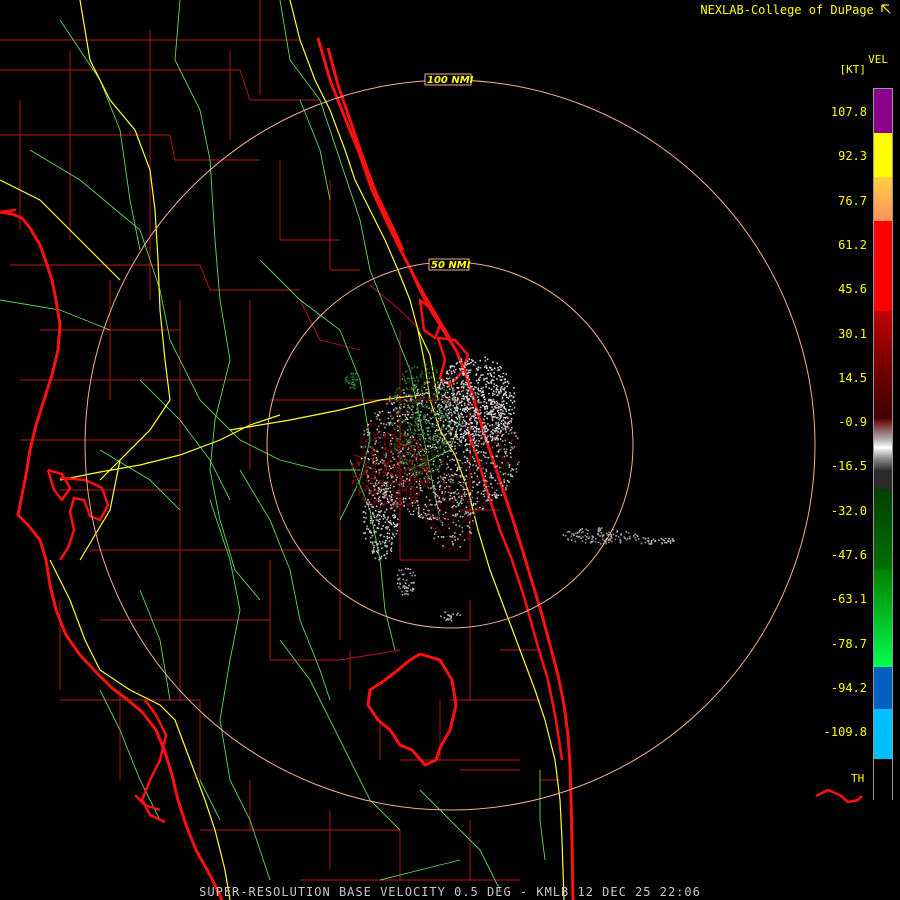  Describe the element at coordinates (55, 315) in the screenshot. I see `road-line` at that location.